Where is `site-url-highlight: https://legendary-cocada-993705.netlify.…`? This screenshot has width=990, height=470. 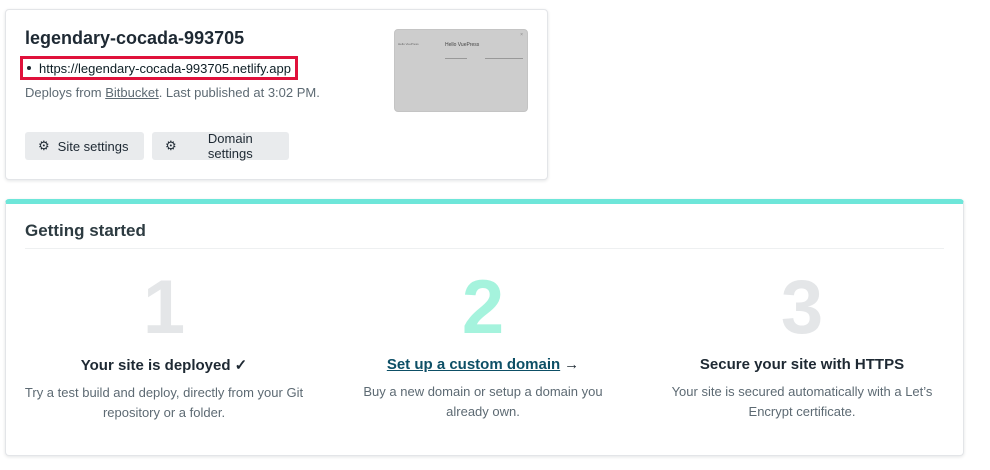 site-url-highlight: https://legendary-cocada-993705.netlify.… is located at coordinates (159, 68).